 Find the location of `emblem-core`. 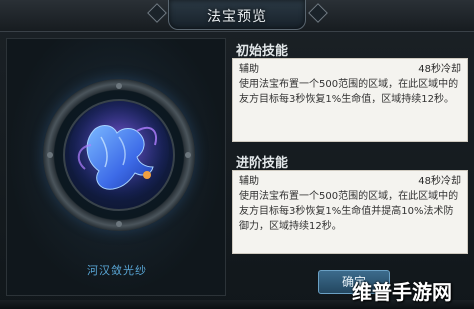

emblem-core is located at coordinates (119, 155).